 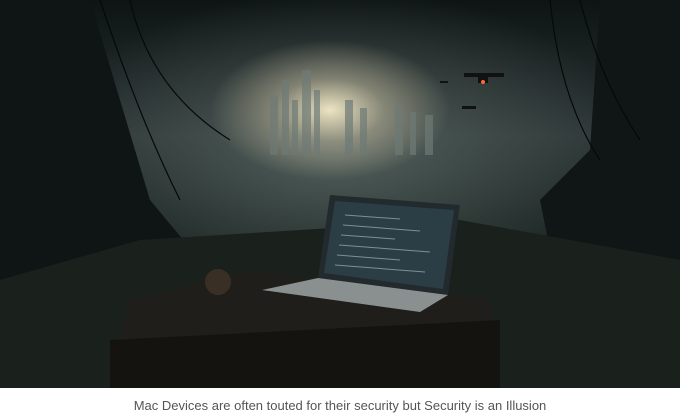 What do you see at coordinates (218, 282) in the screenshot?
I see `skull` at bounding box center [218, 282].